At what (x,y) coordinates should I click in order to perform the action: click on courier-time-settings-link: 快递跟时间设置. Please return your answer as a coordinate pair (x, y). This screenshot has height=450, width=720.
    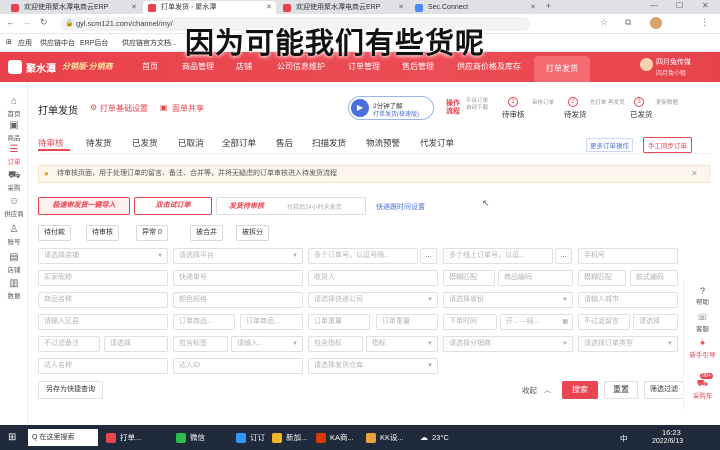
    Looking at the image, I should click on (400, 207).